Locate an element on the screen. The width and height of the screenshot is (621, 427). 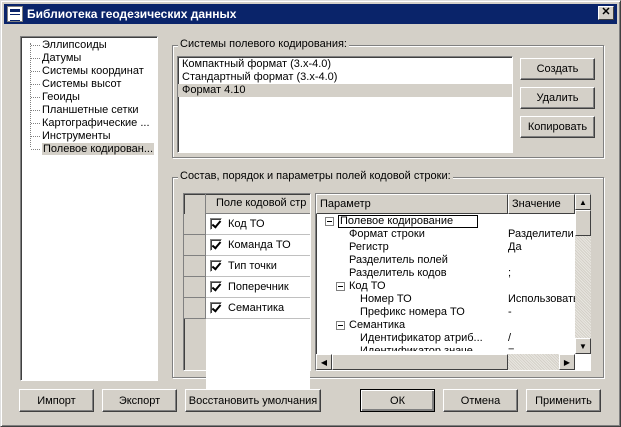
param-row: Разделитель кодов; is located at coordinates (445, 273).